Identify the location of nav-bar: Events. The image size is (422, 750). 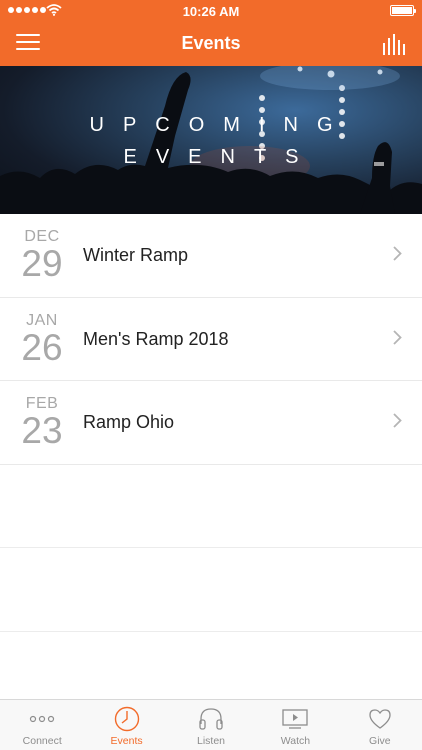
(211, 44).